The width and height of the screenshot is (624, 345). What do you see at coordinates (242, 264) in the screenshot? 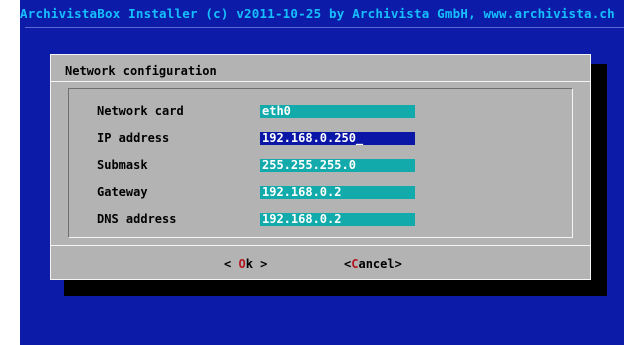
I see `ok-button-hotkey: O` at bounding box center [242, 264].